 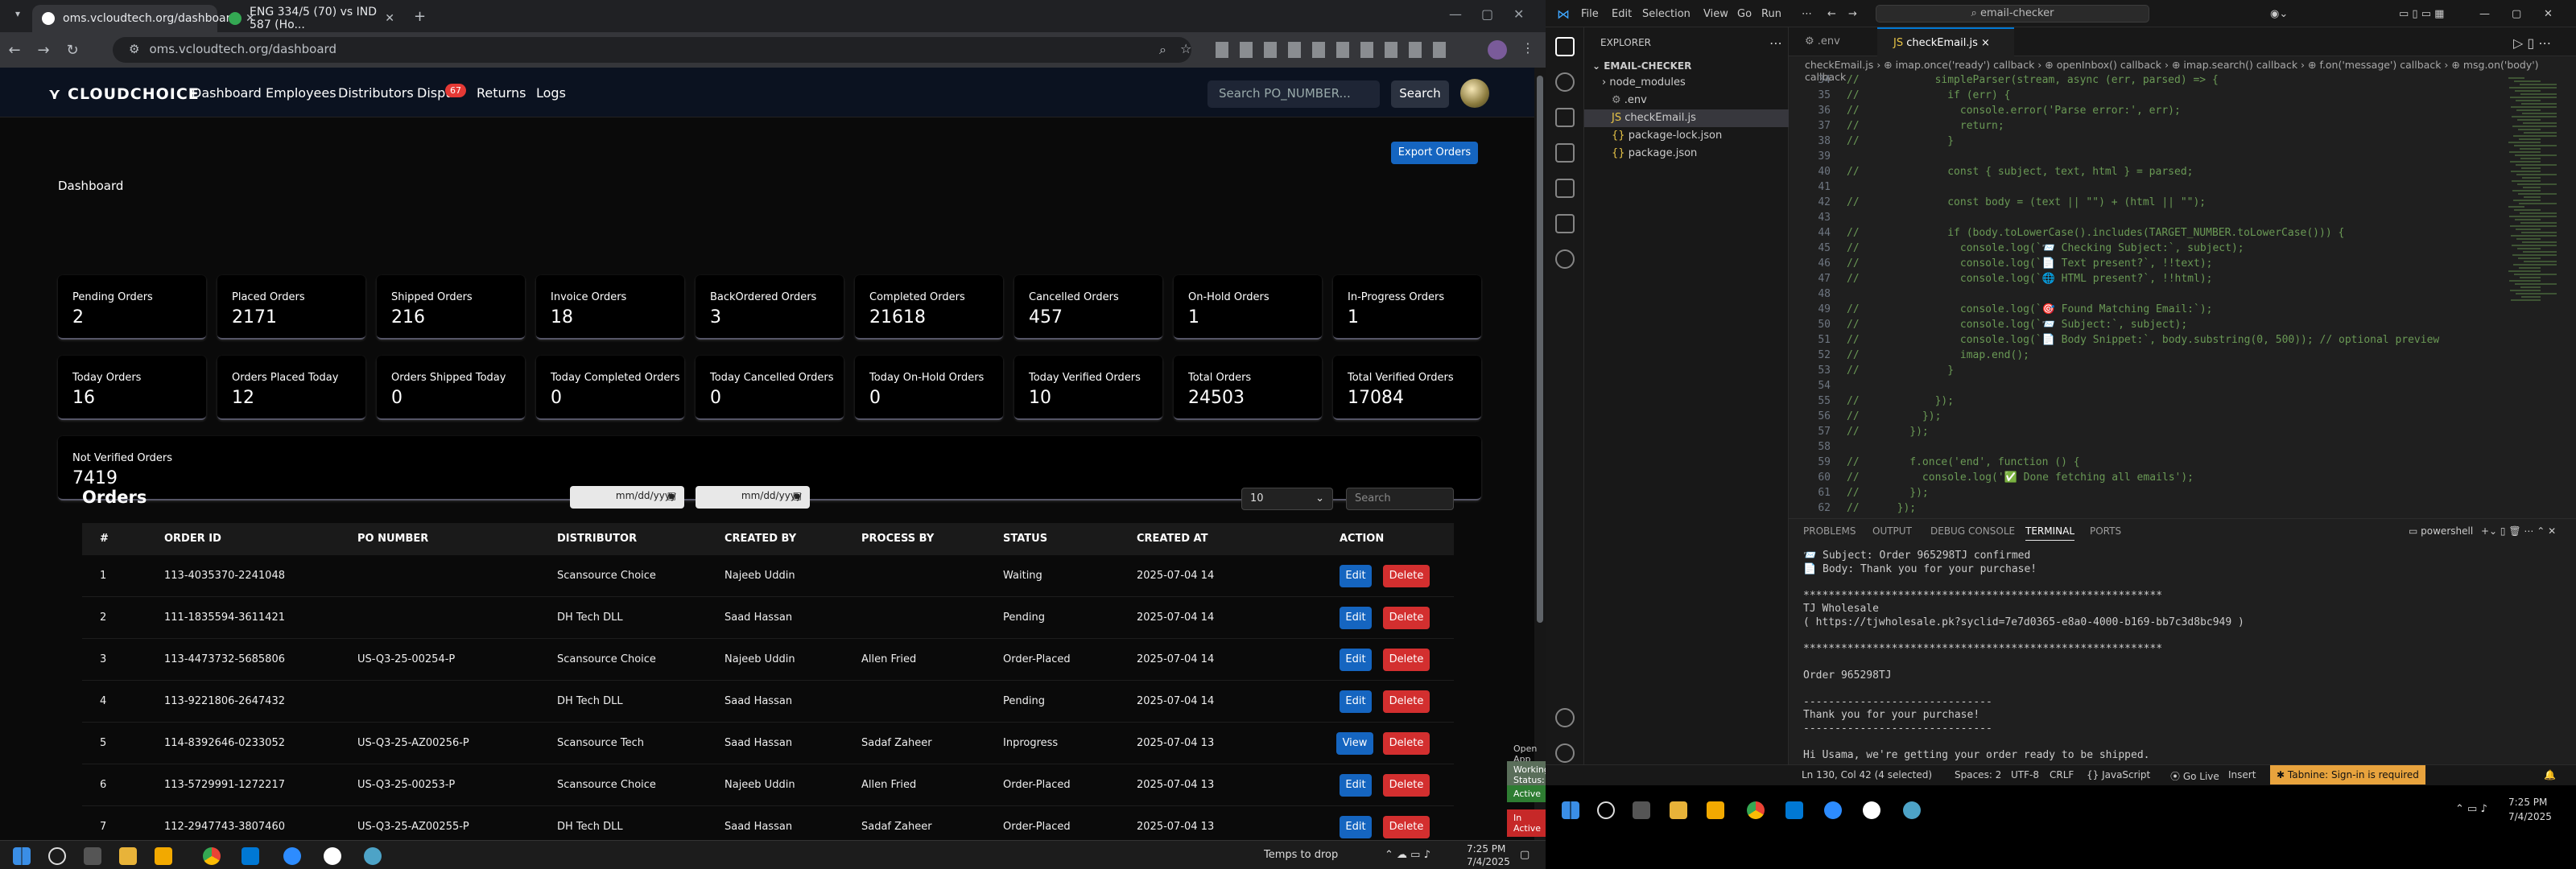 What do you see at coordinates (1666, 14) in the screenshot?
I see `menu-selection: Selection` at bounding box center [1666, 14].